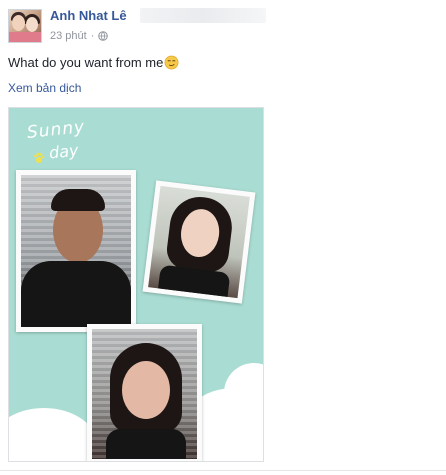 The image size is (446, 475). I want to click on photo-frame-left, so click(76, 251).